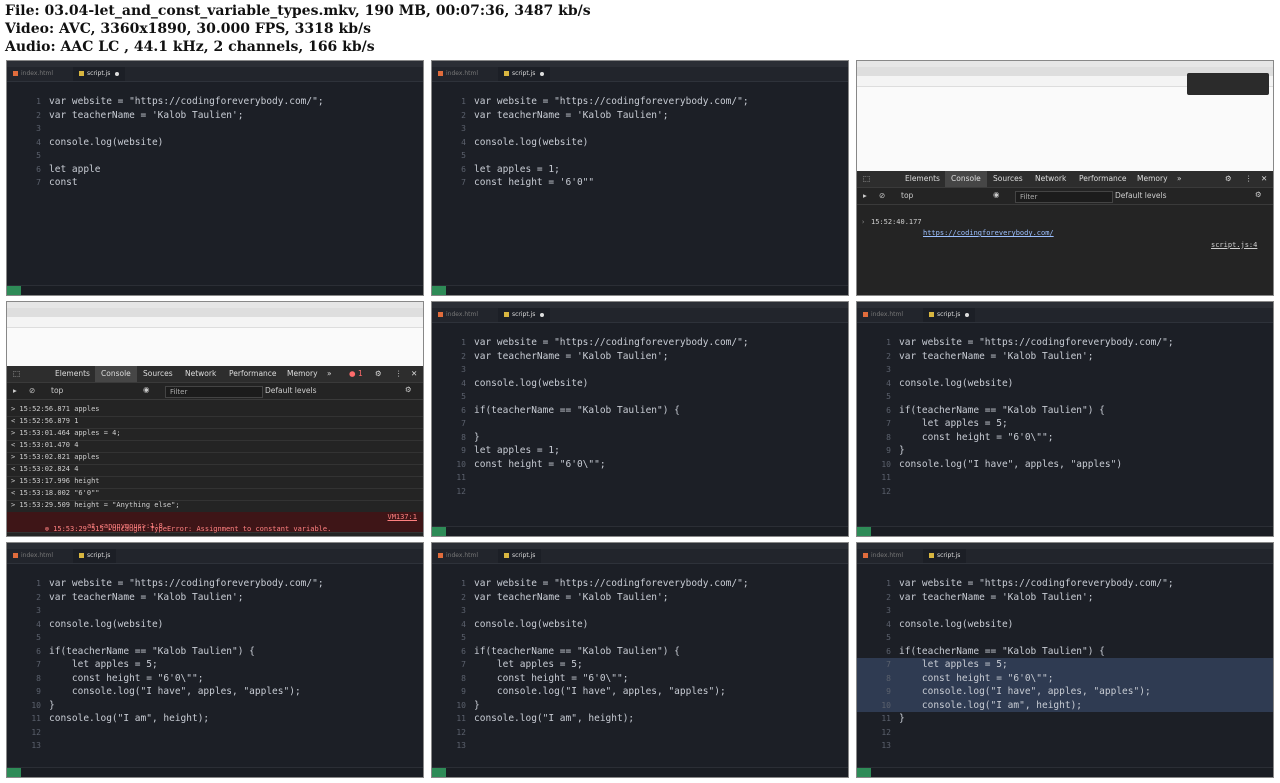 The image size is (1280, 783). I want to click on js-file-icon, so click(81, 73).